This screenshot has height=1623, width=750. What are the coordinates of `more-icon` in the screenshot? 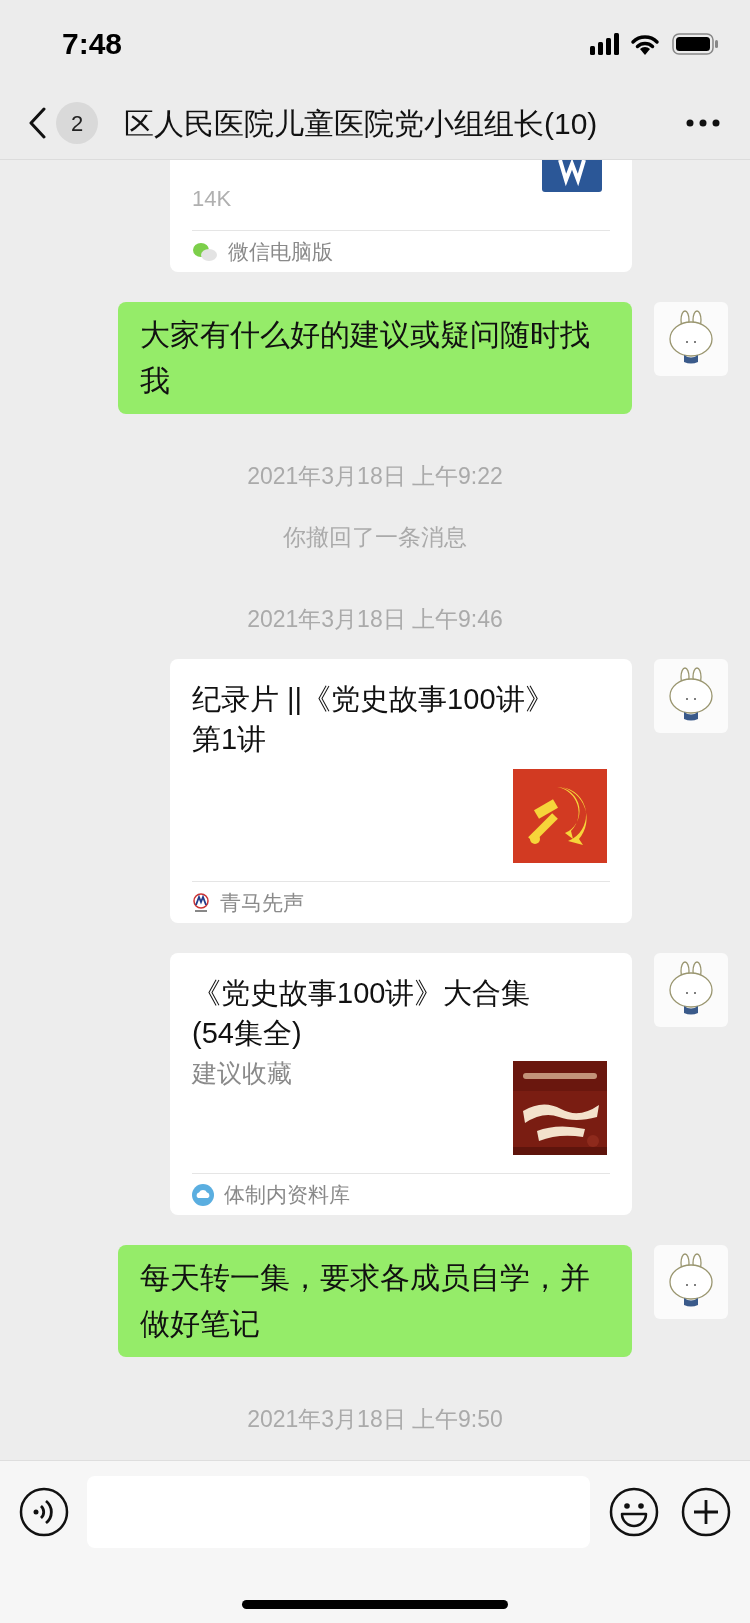 It's located at (703, 123).